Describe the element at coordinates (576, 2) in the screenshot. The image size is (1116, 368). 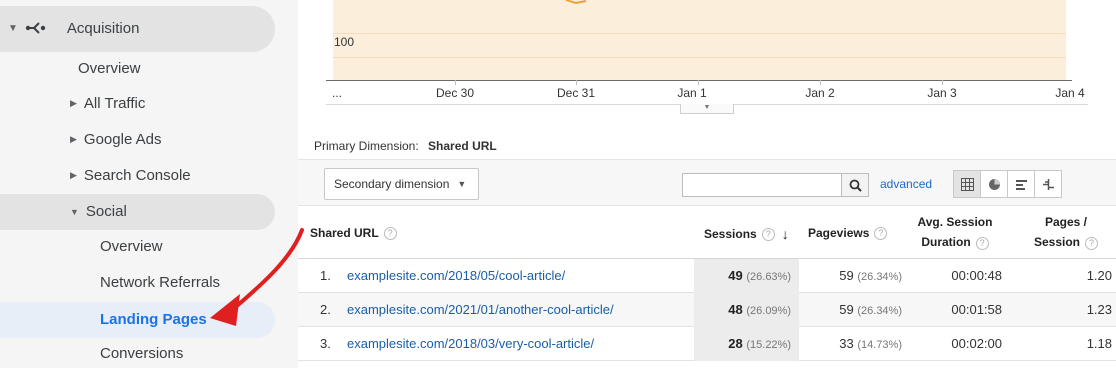
I see `chart-series-line` at that location.